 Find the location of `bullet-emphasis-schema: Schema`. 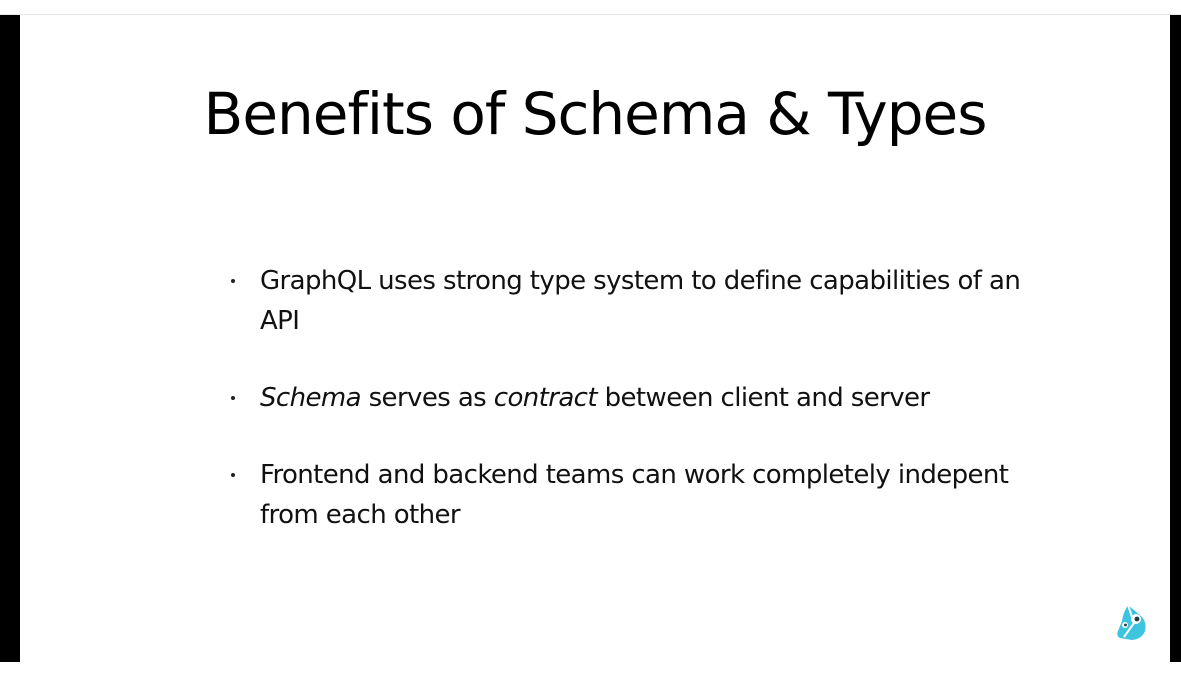

bullet-emphasis-schema: Schema is located at coordinates (311, 398).